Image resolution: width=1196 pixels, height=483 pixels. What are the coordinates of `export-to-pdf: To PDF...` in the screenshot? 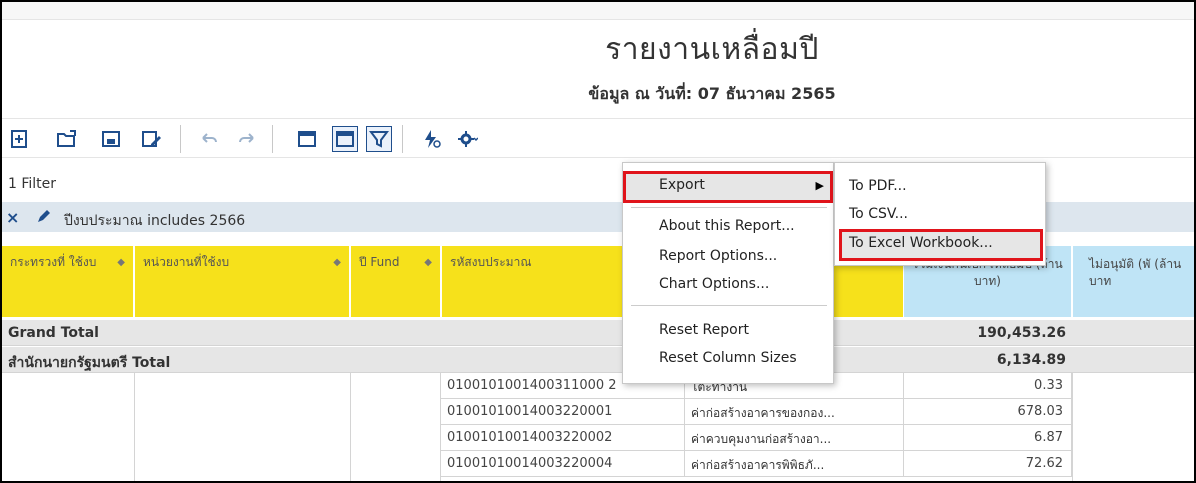 It's located at (940, 186).